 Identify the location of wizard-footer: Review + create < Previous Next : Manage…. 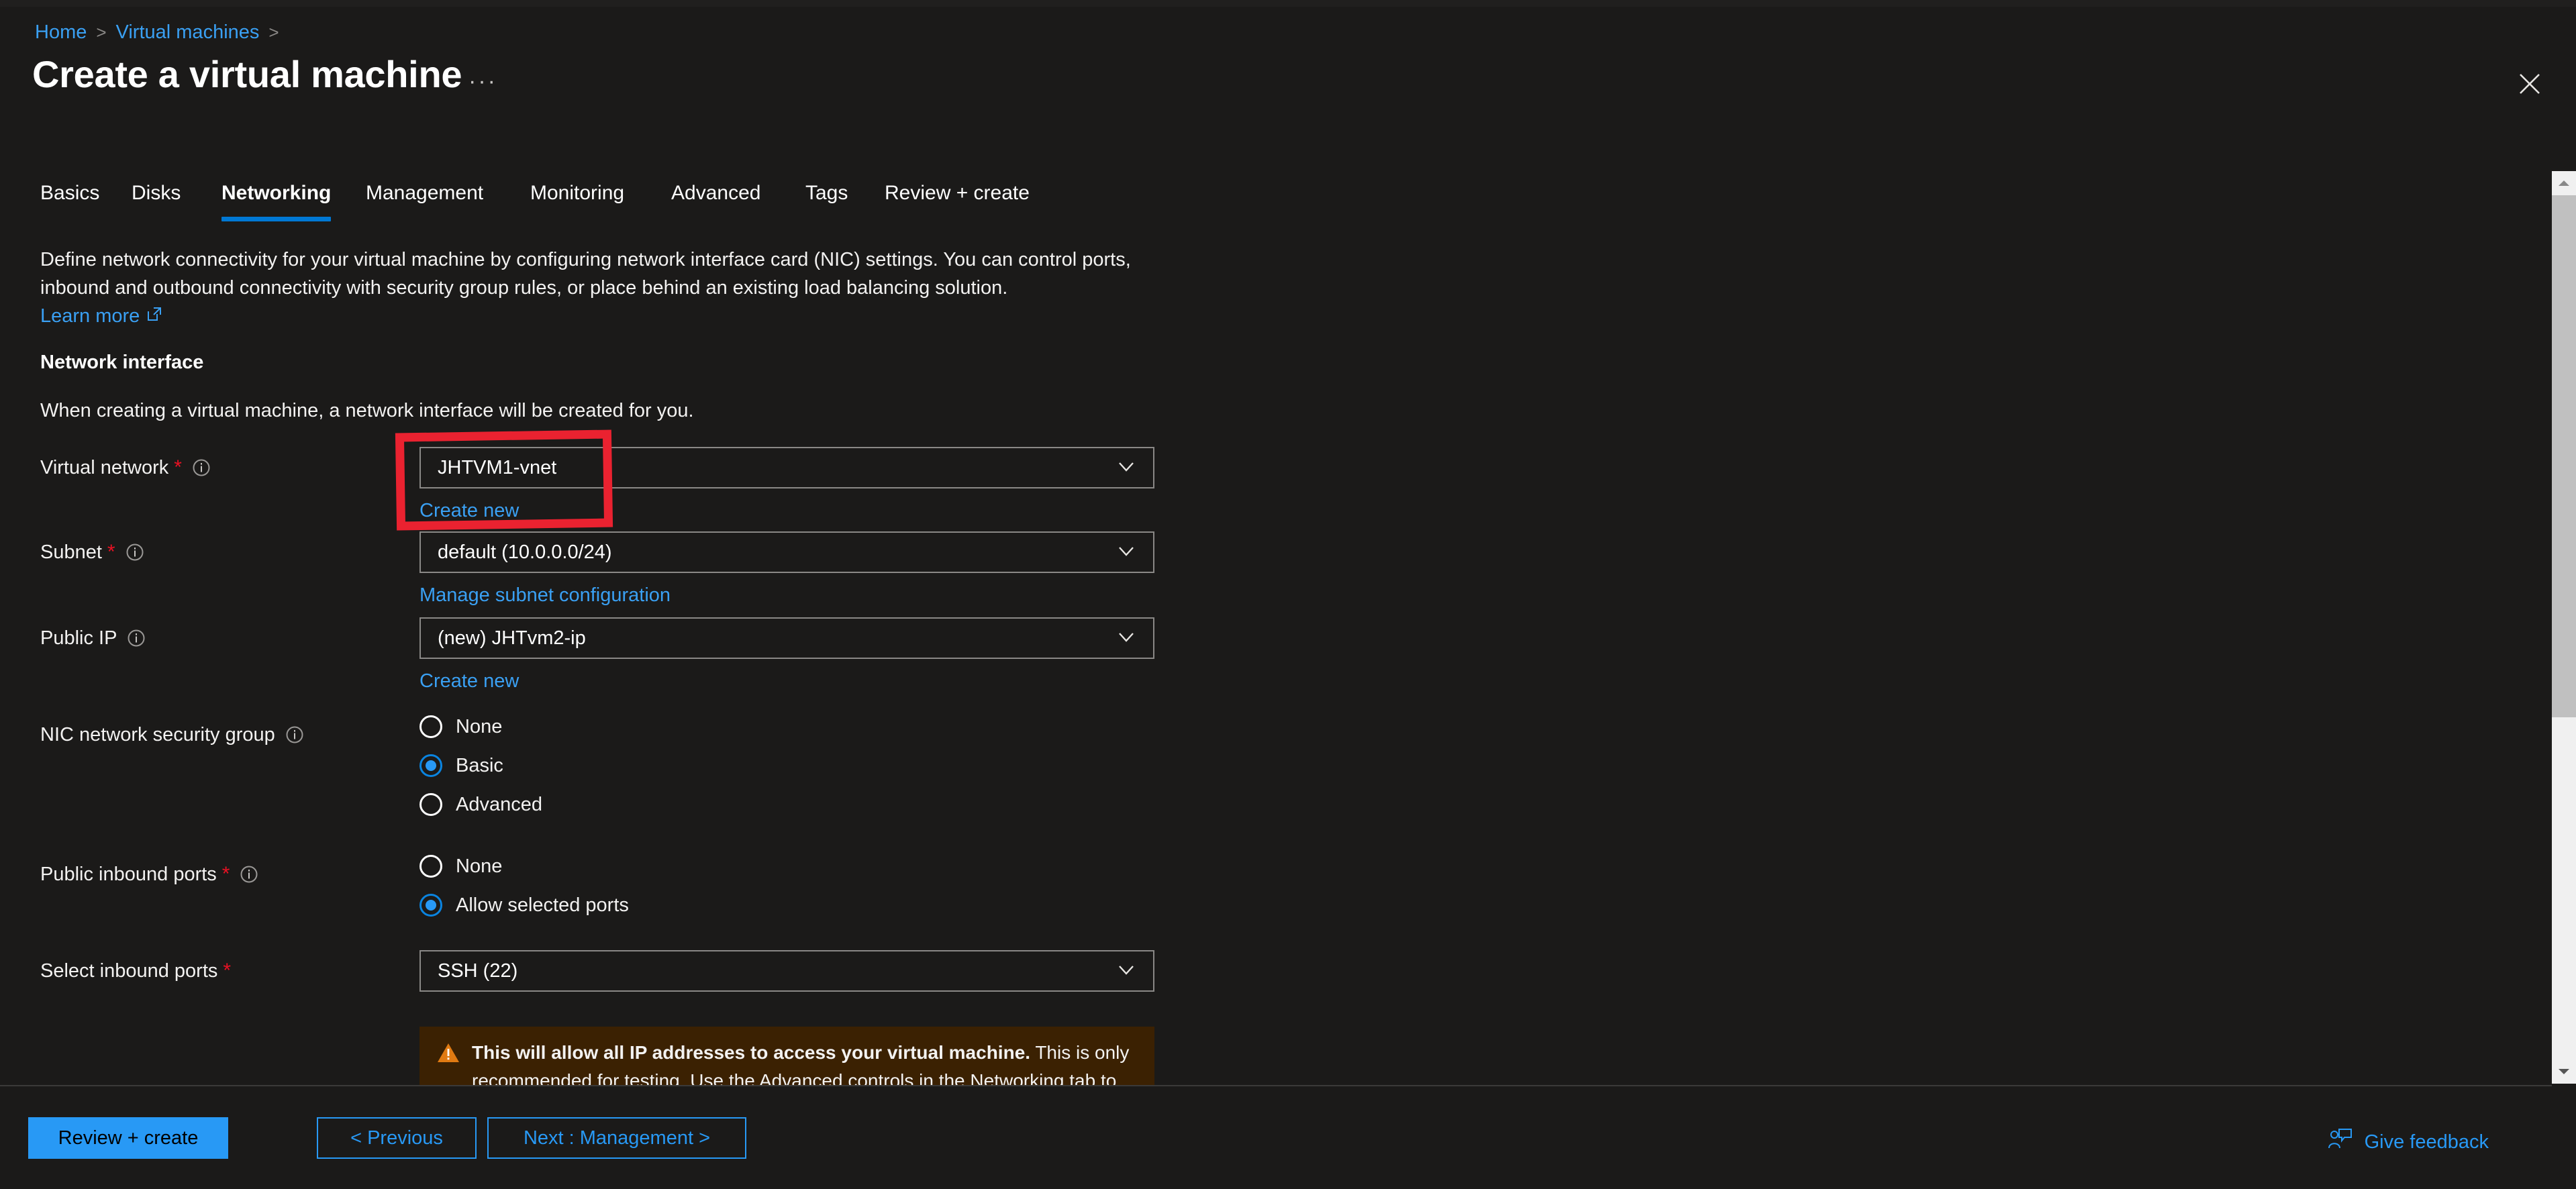
(1288, 1137).